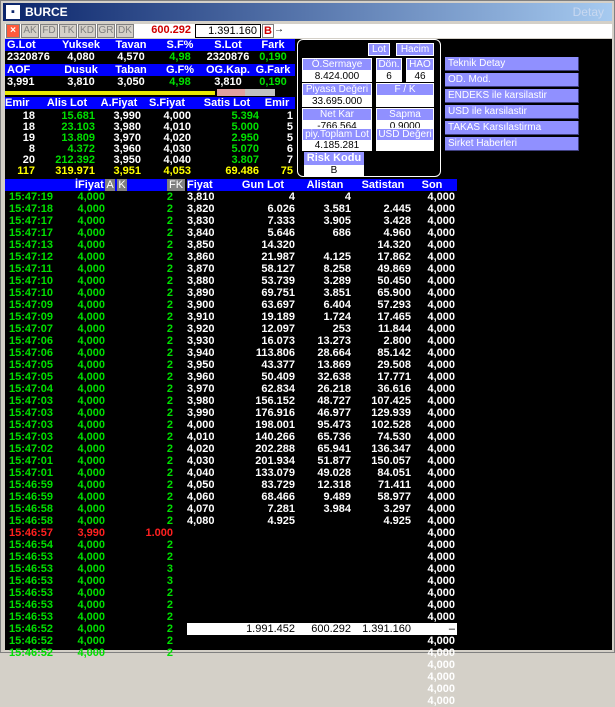  Describe the element at coordinates (322, 269) in the screenshot. I see `depth-row: 3,870 58.127 8.258 49.869 4,000` at that location.